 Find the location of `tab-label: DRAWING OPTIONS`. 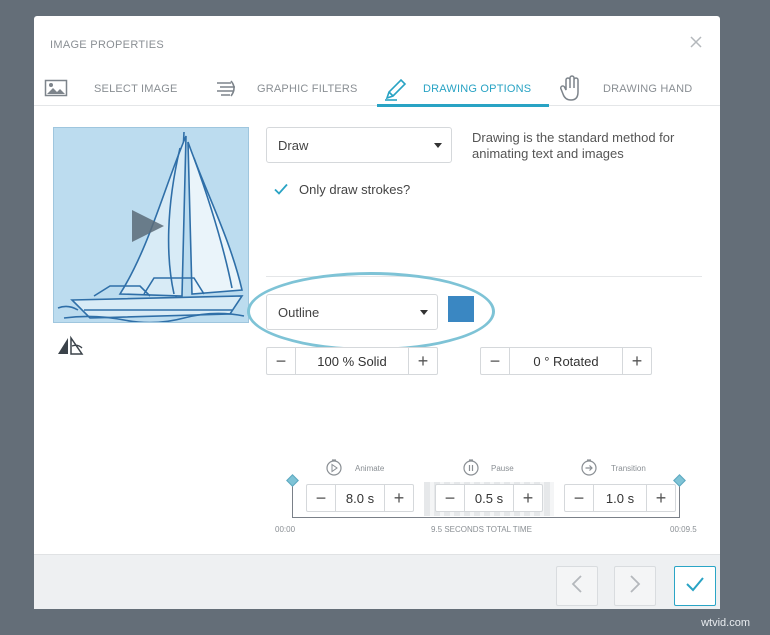

tab-label: DRAWING OPTIONS is located at coordinates (477, 89).